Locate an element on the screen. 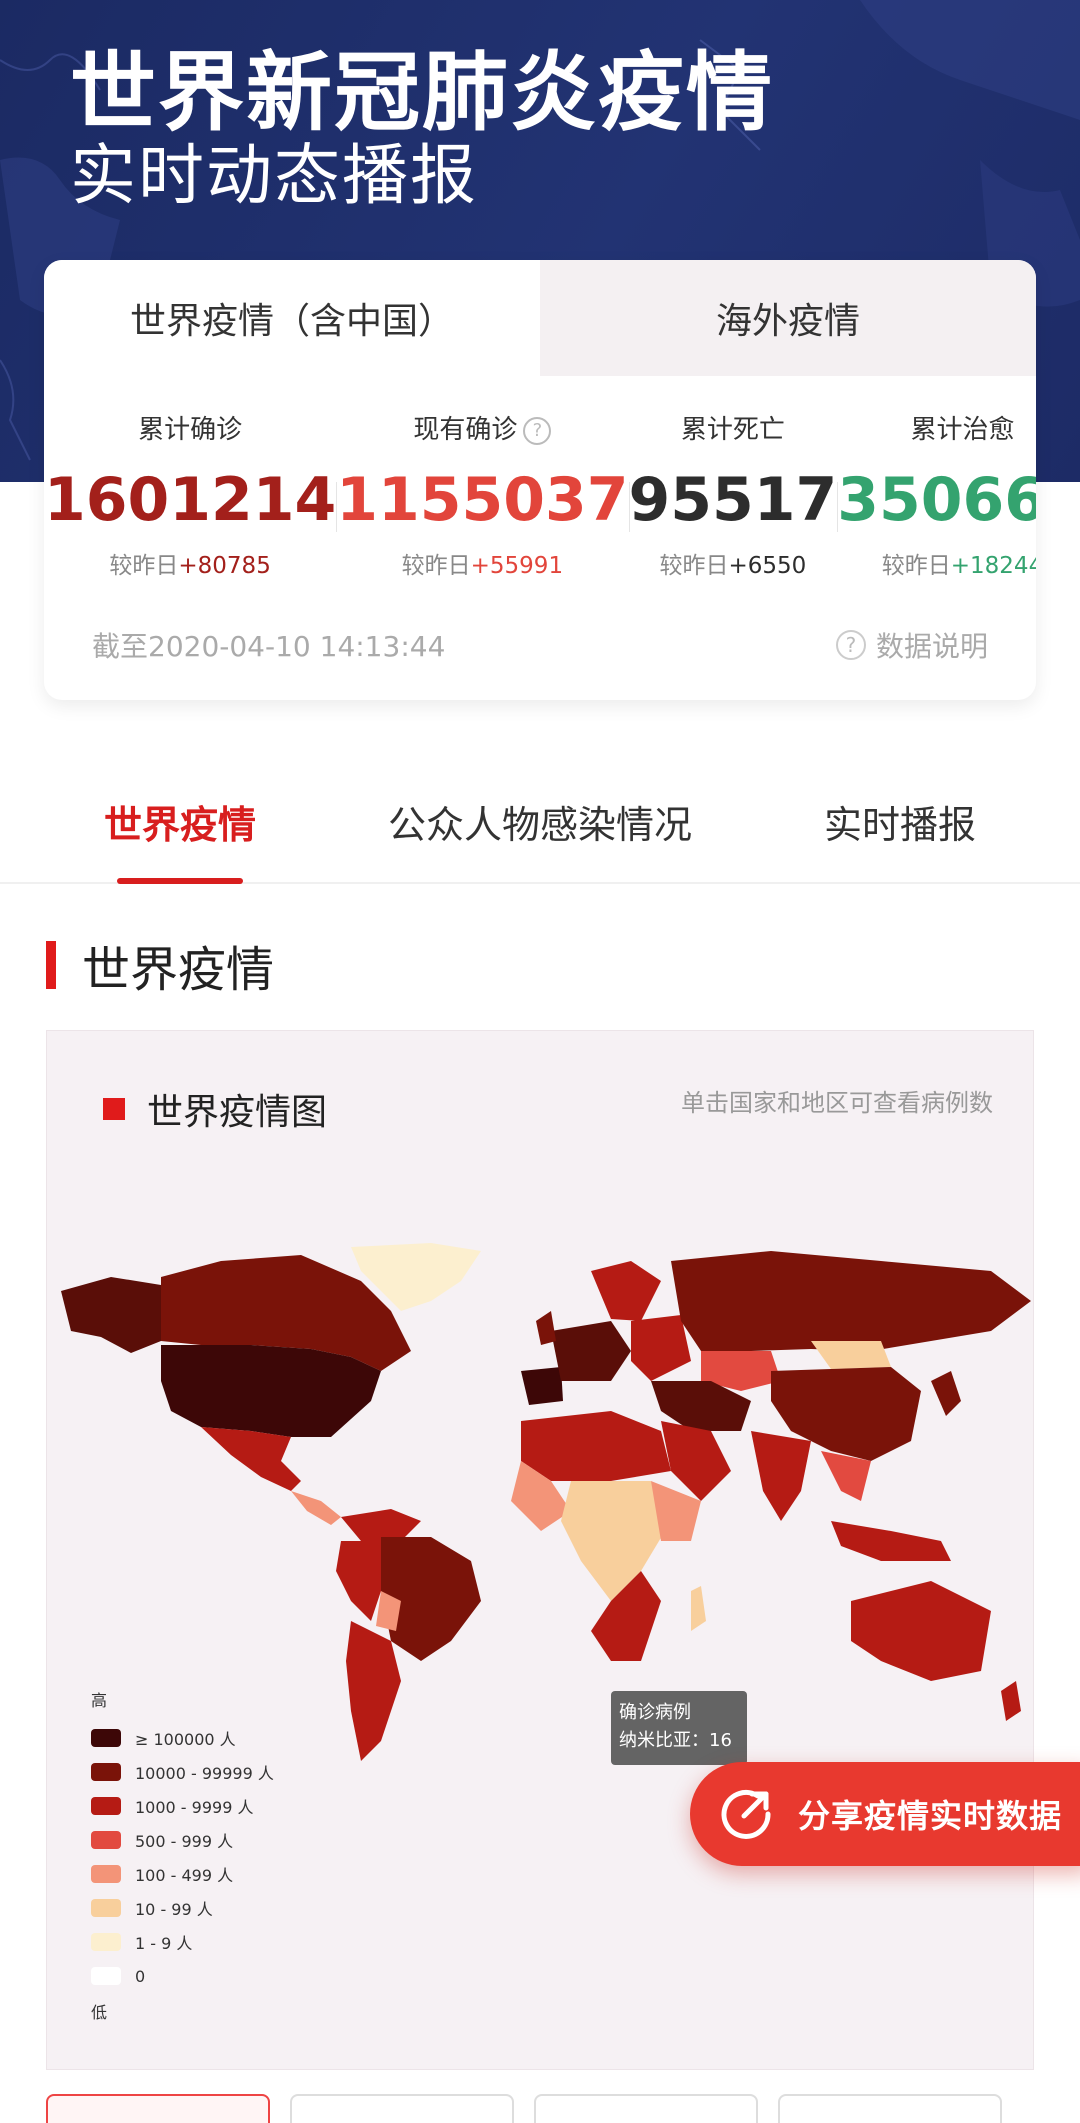  map-region-arabia is located at coordinates (696, 1461).